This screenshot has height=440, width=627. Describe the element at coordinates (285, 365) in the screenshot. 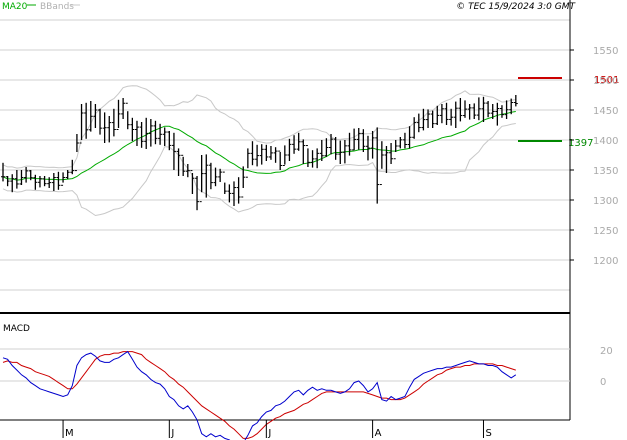

I see `macd-gridlines` at that location.